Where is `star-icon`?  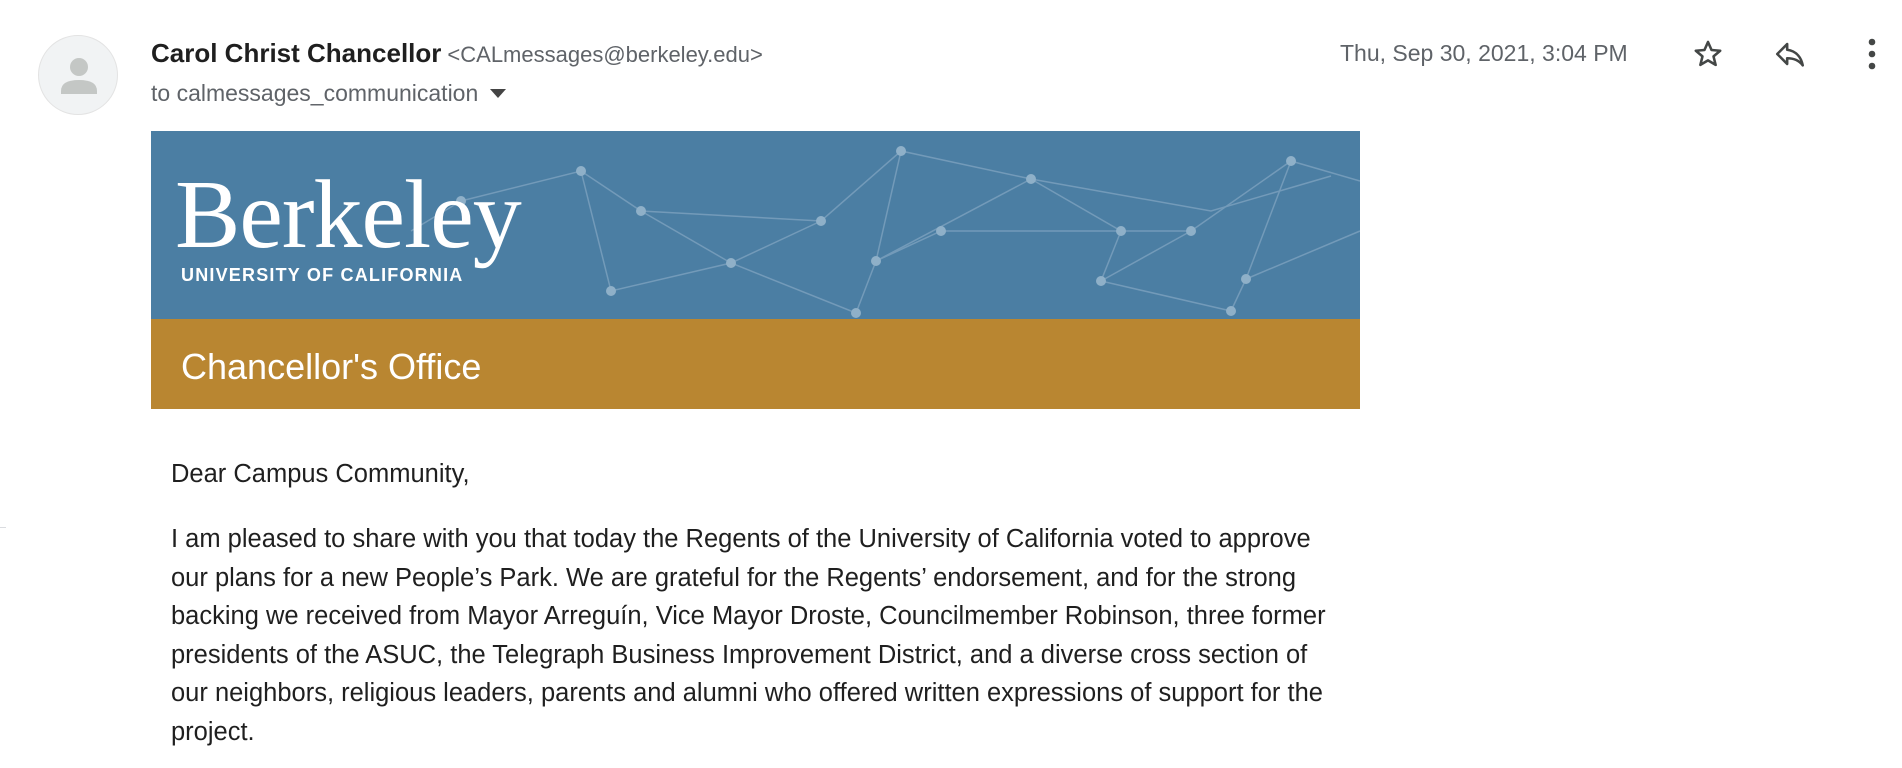 star-icon is located at coordinates (1708, 53).